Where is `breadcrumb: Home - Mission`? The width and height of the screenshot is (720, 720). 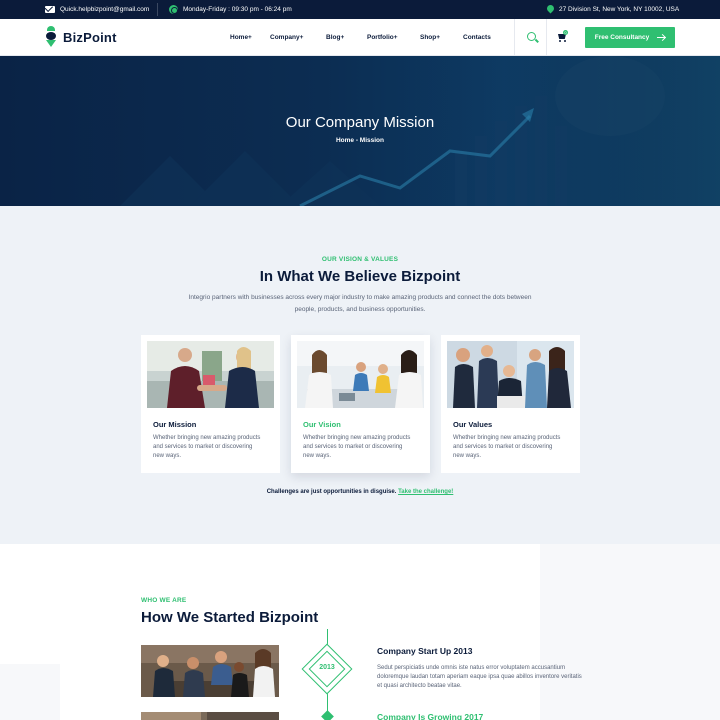 breadcrumb: Home - Mission is located at coordinates (360, 140).